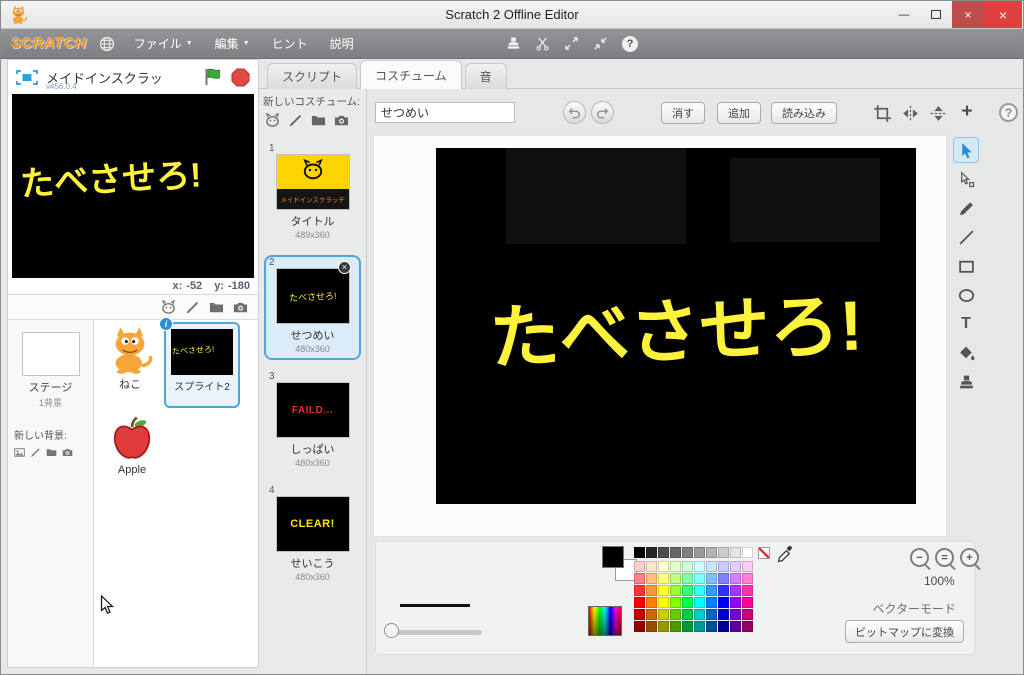 This screenshot has width=1024, height=675. What do you see at coordinates (630, 43) in the screenshot?
I see `block-help-icon: ?` at bounding box center [630, 43].